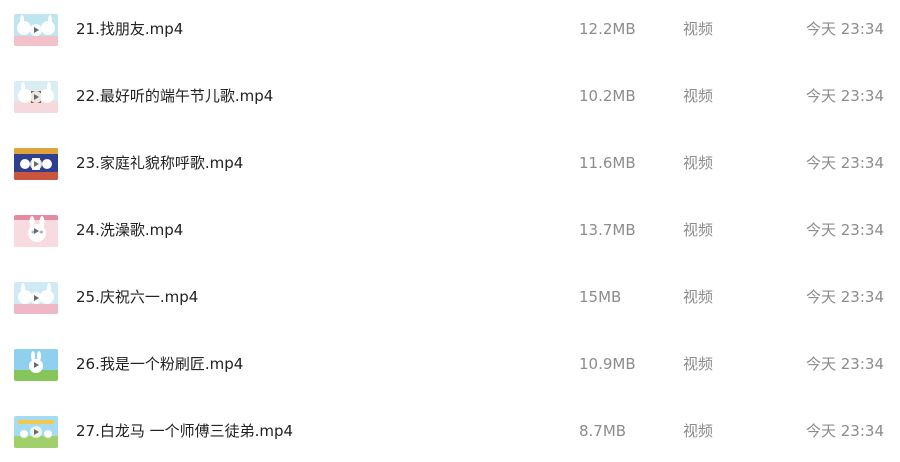 Image resolution: width=900 pixels, height=462 pixels. Describe the element at coordinates (603, 431) in the screenshot. I see `file-size: 8.7MB` at that location.